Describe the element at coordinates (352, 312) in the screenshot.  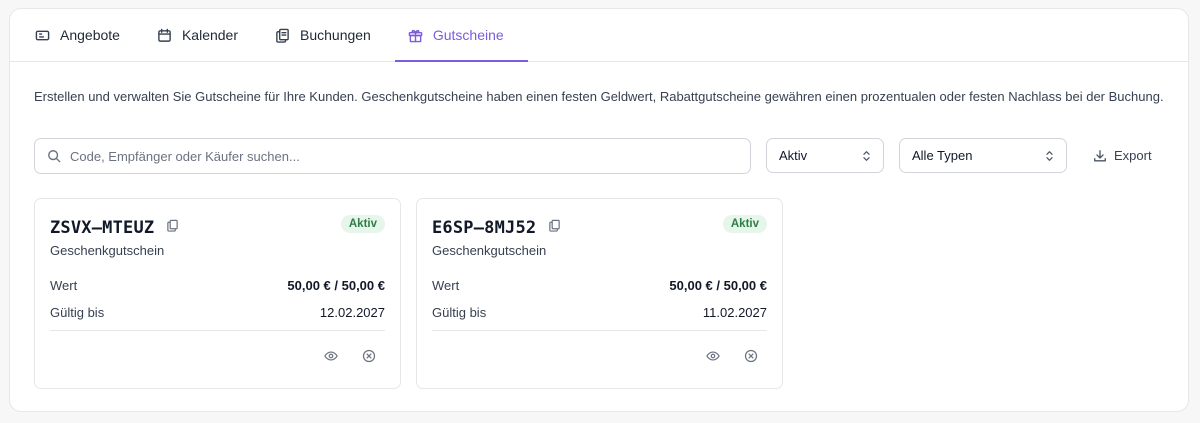
I see `valid-date: 12.02.2027` at that location.